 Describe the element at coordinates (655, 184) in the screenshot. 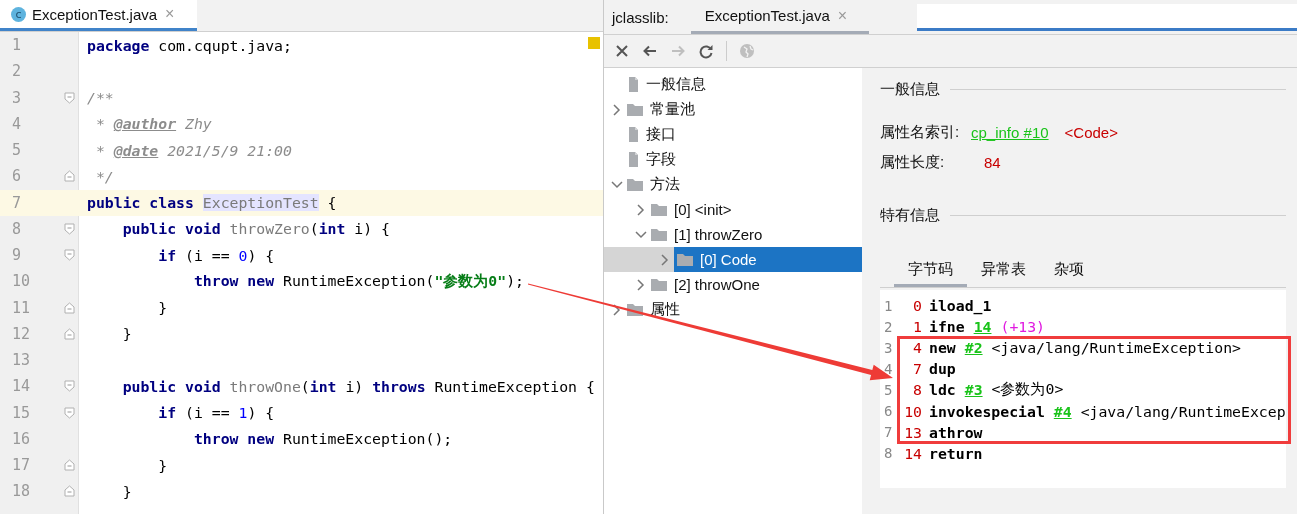

I see `tree-item: 方法` at that location.